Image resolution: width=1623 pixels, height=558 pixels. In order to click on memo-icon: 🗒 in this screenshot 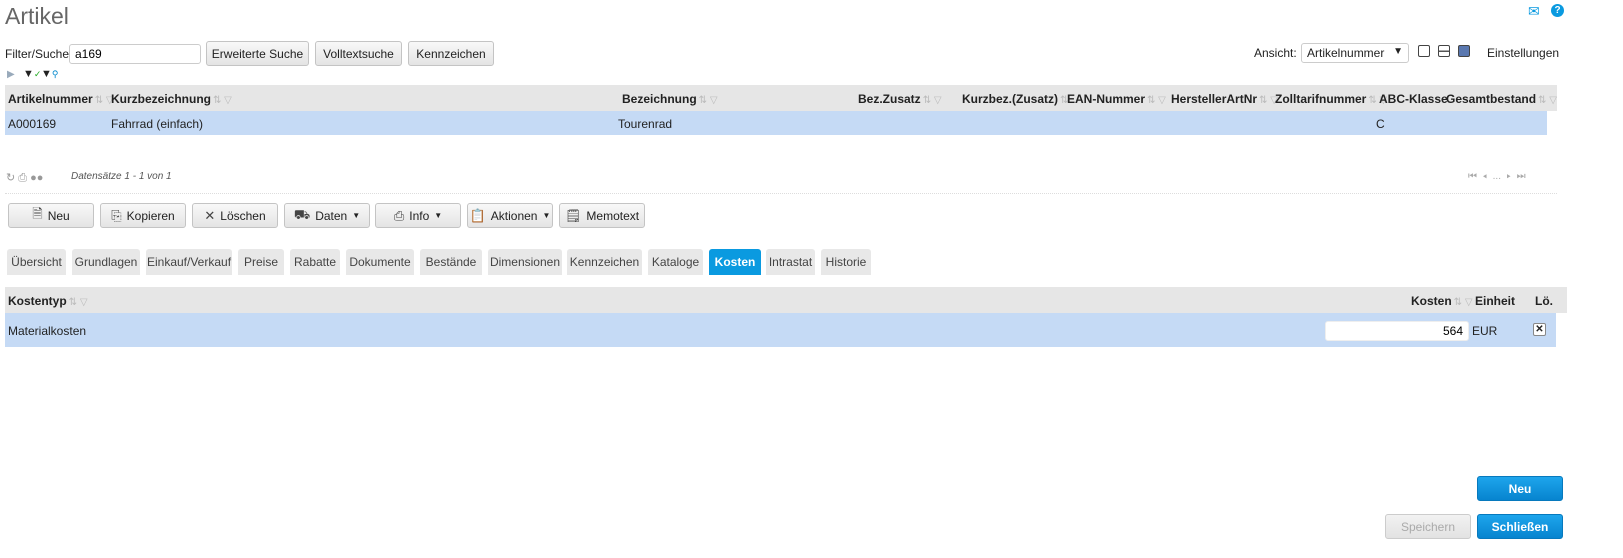, I will do `click(573, 215)`.